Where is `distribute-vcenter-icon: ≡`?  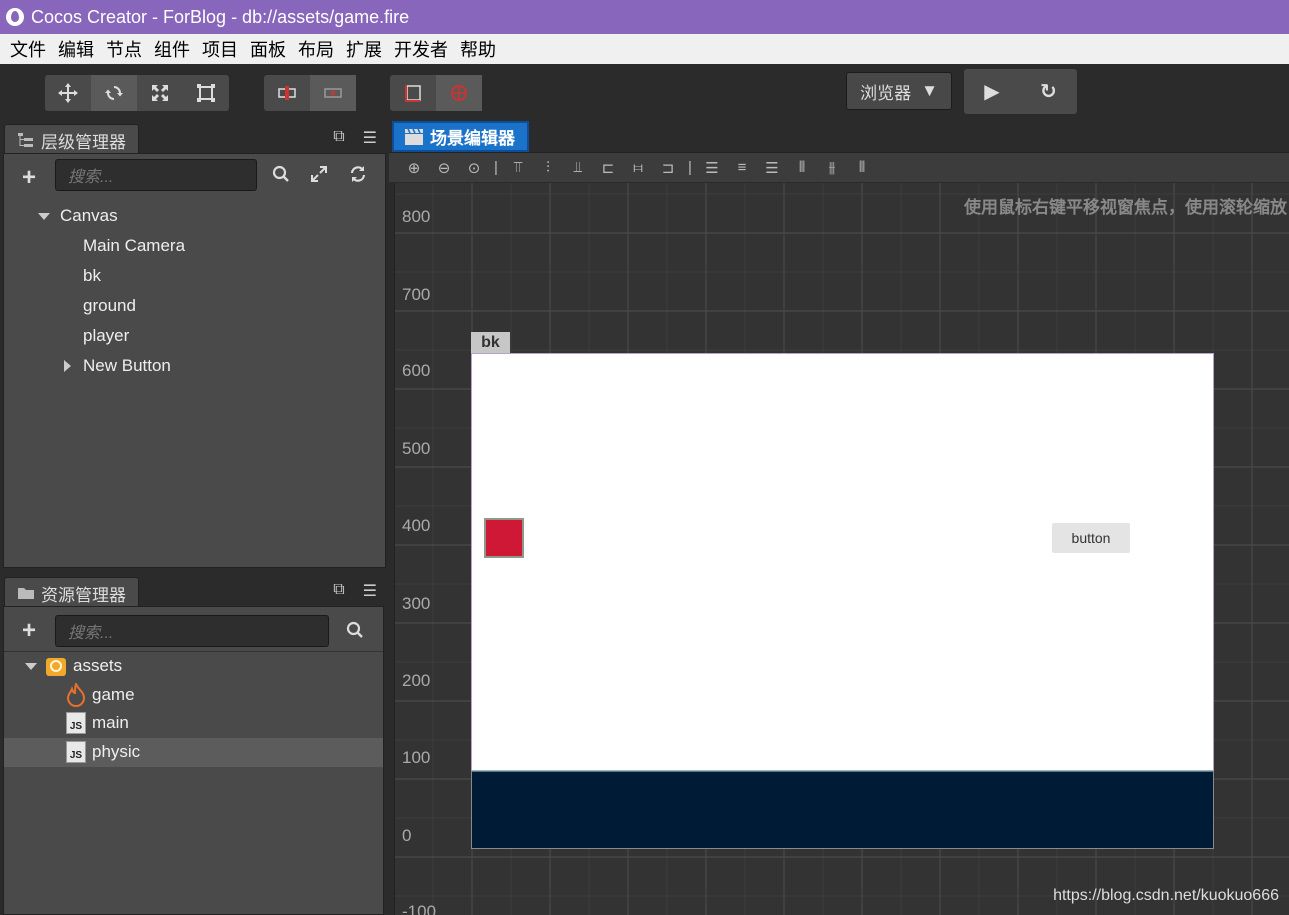
distribute-vcenter-icon: ≡ is located at coordinates (742, 167).